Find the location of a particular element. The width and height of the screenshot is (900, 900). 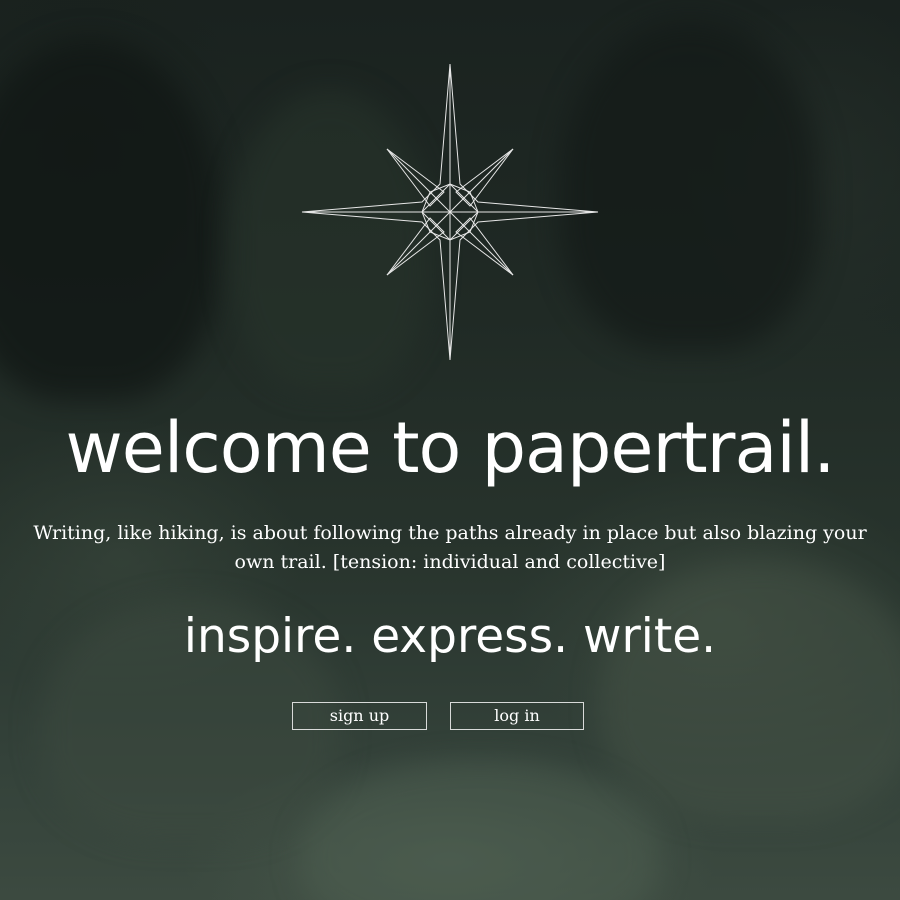

page-title: welcome to papertrail. is located at coordinates (450, 448).